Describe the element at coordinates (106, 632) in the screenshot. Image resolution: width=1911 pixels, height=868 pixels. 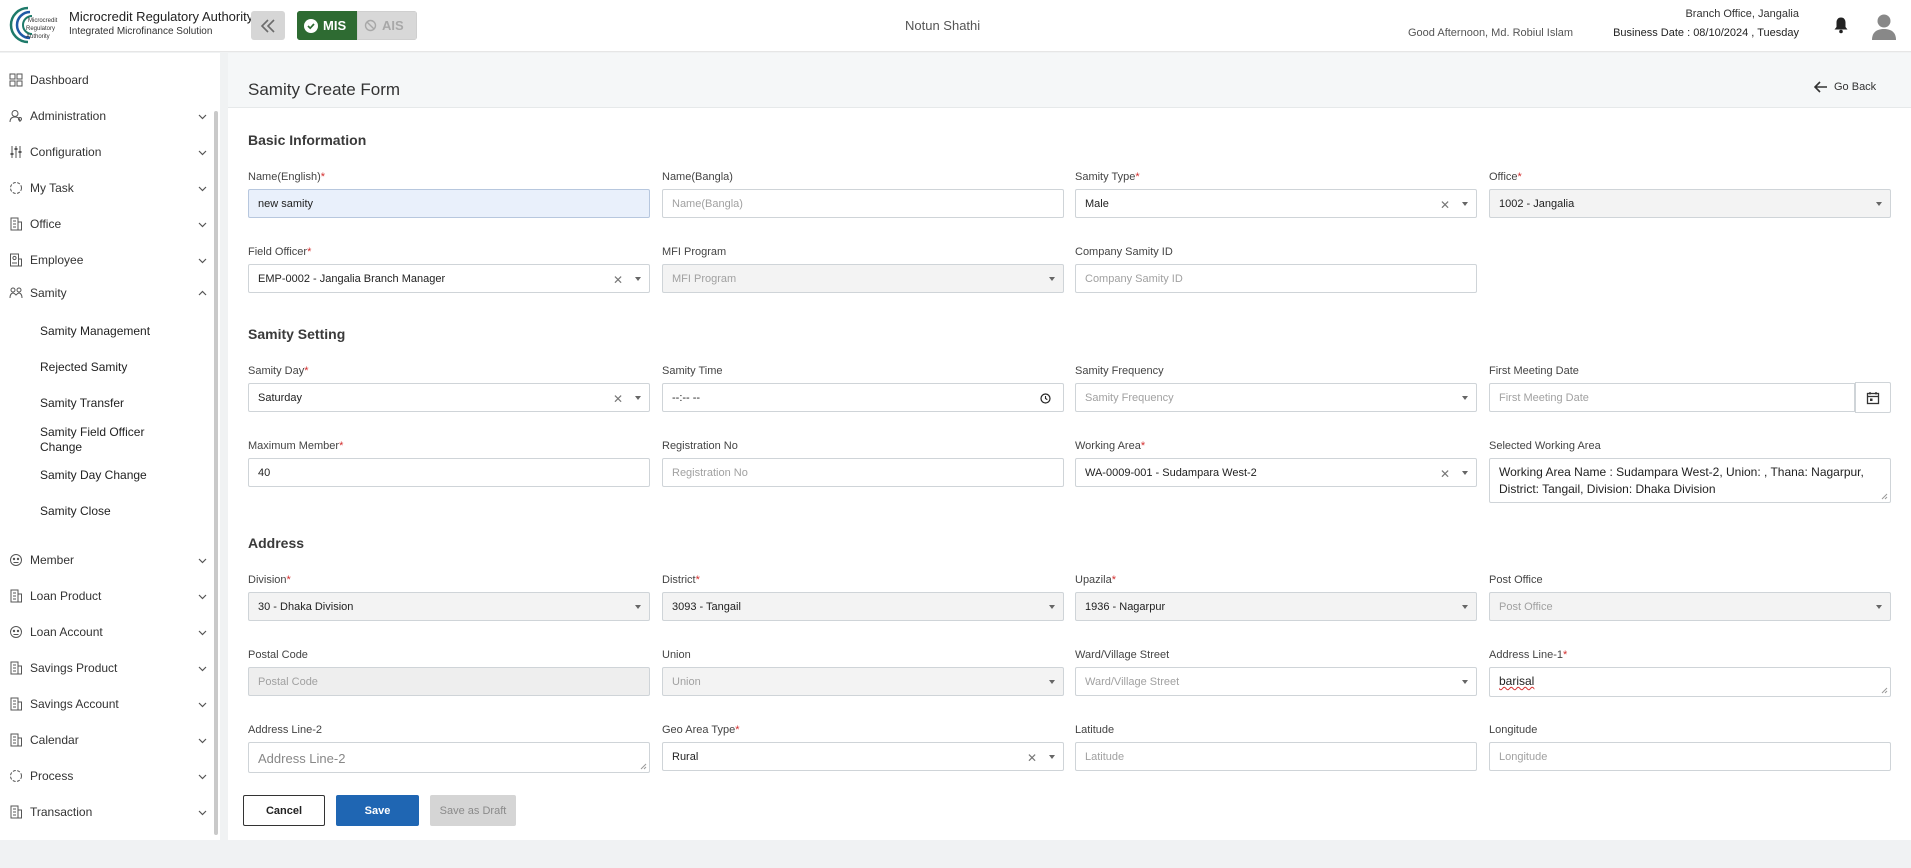
I see `sidebar-item-loan-account: Loan Account` at that location.